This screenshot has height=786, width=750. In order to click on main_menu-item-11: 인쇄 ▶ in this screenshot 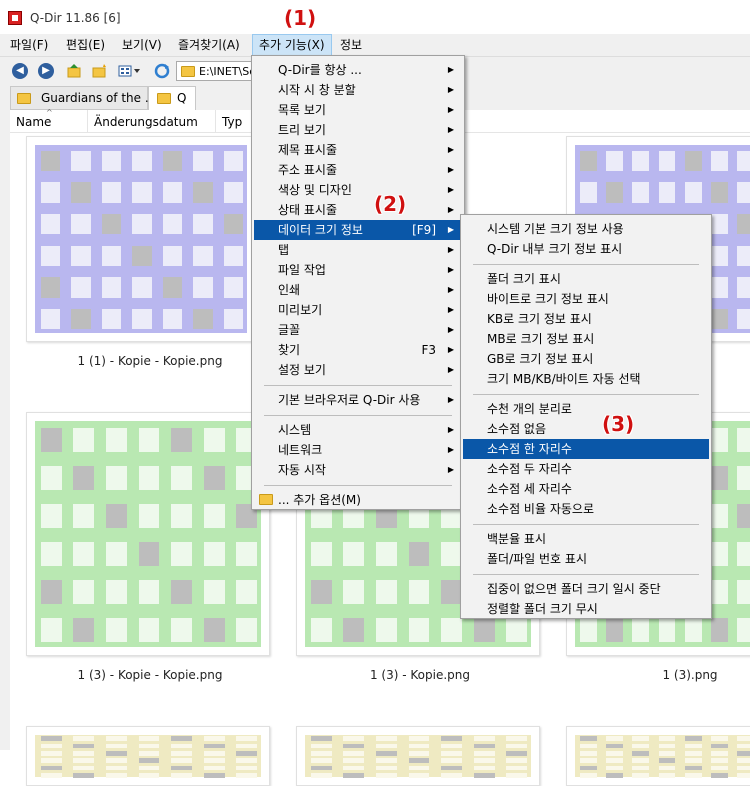, I will do `click(358, 290)`.